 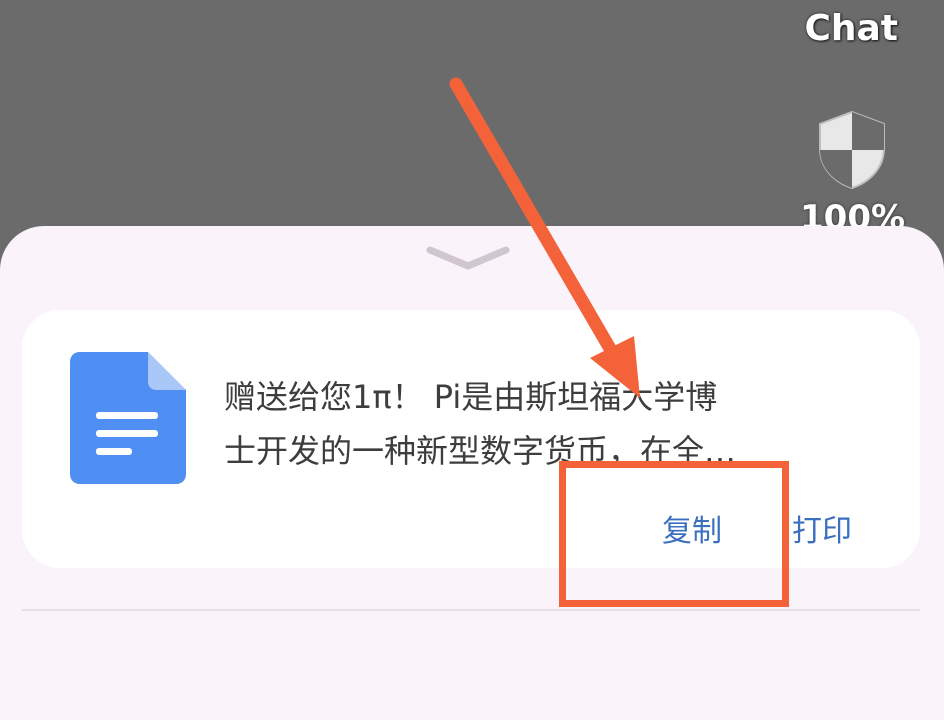 What do you see at coordinates (471, 610) in the screenshot?
I see `divider` at bounding box center [471, 610].